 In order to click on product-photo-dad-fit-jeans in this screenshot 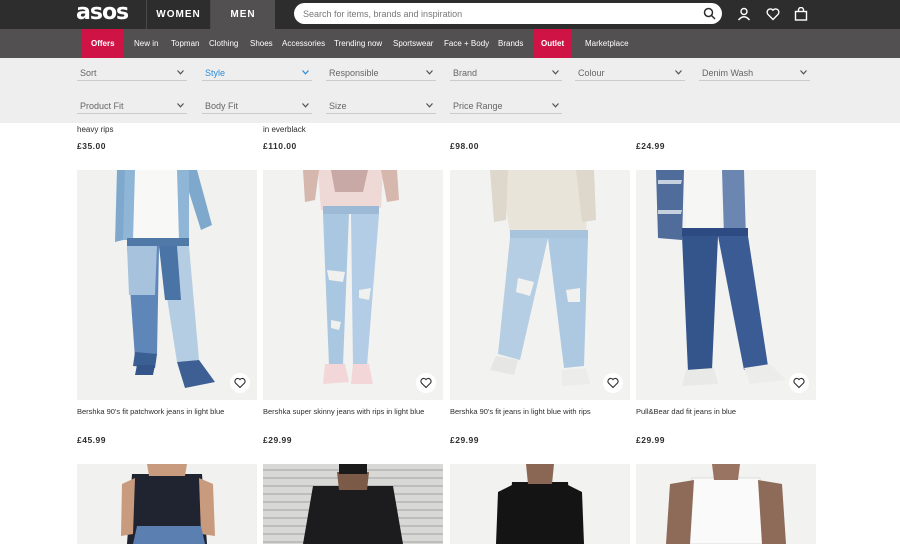, I will do `click(726, 285)`.